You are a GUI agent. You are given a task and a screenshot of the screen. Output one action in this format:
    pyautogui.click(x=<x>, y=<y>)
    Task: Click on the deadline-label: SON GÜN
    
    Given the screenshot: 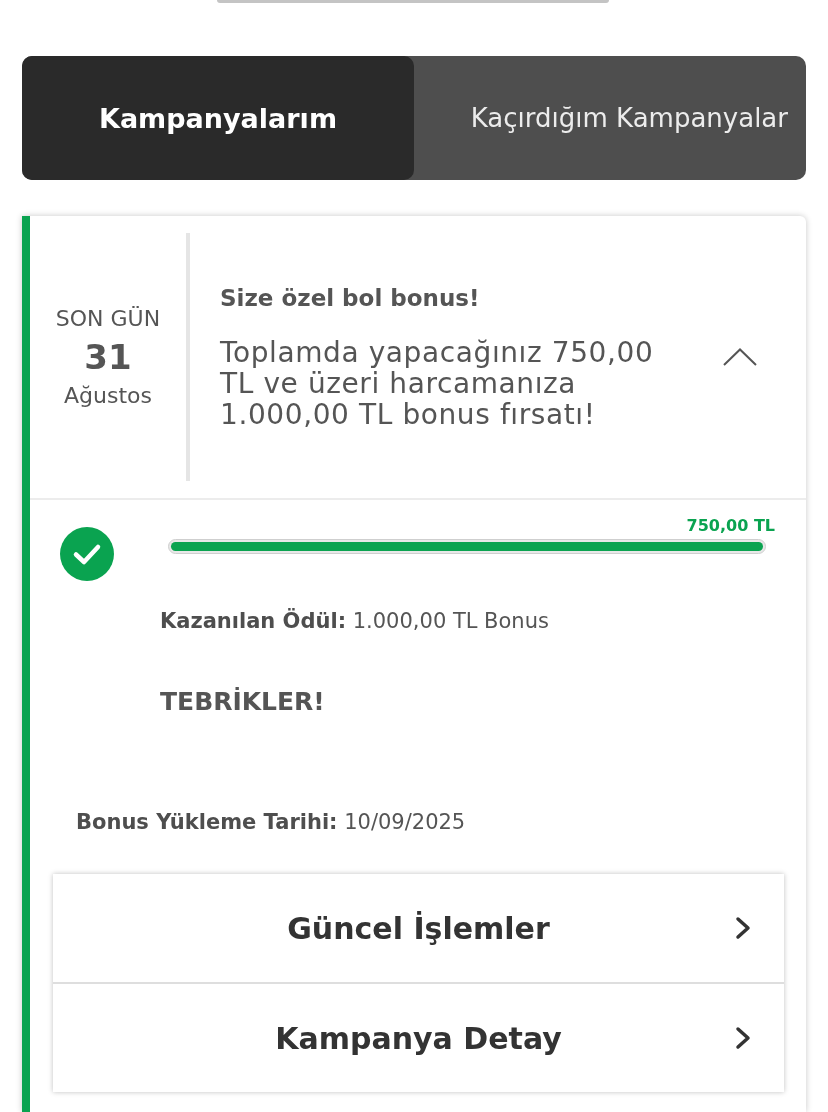 What is the action you would take?
    pyautogui.click(x=108, y=318)
    